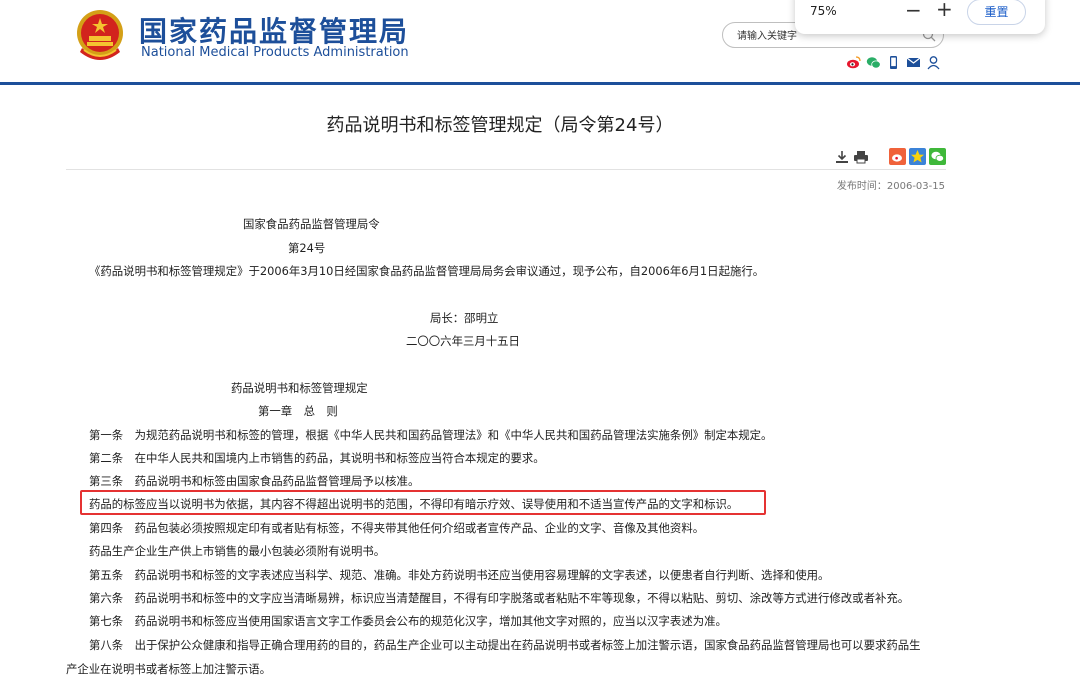  I want to click on article-tools, so click(890, 156).